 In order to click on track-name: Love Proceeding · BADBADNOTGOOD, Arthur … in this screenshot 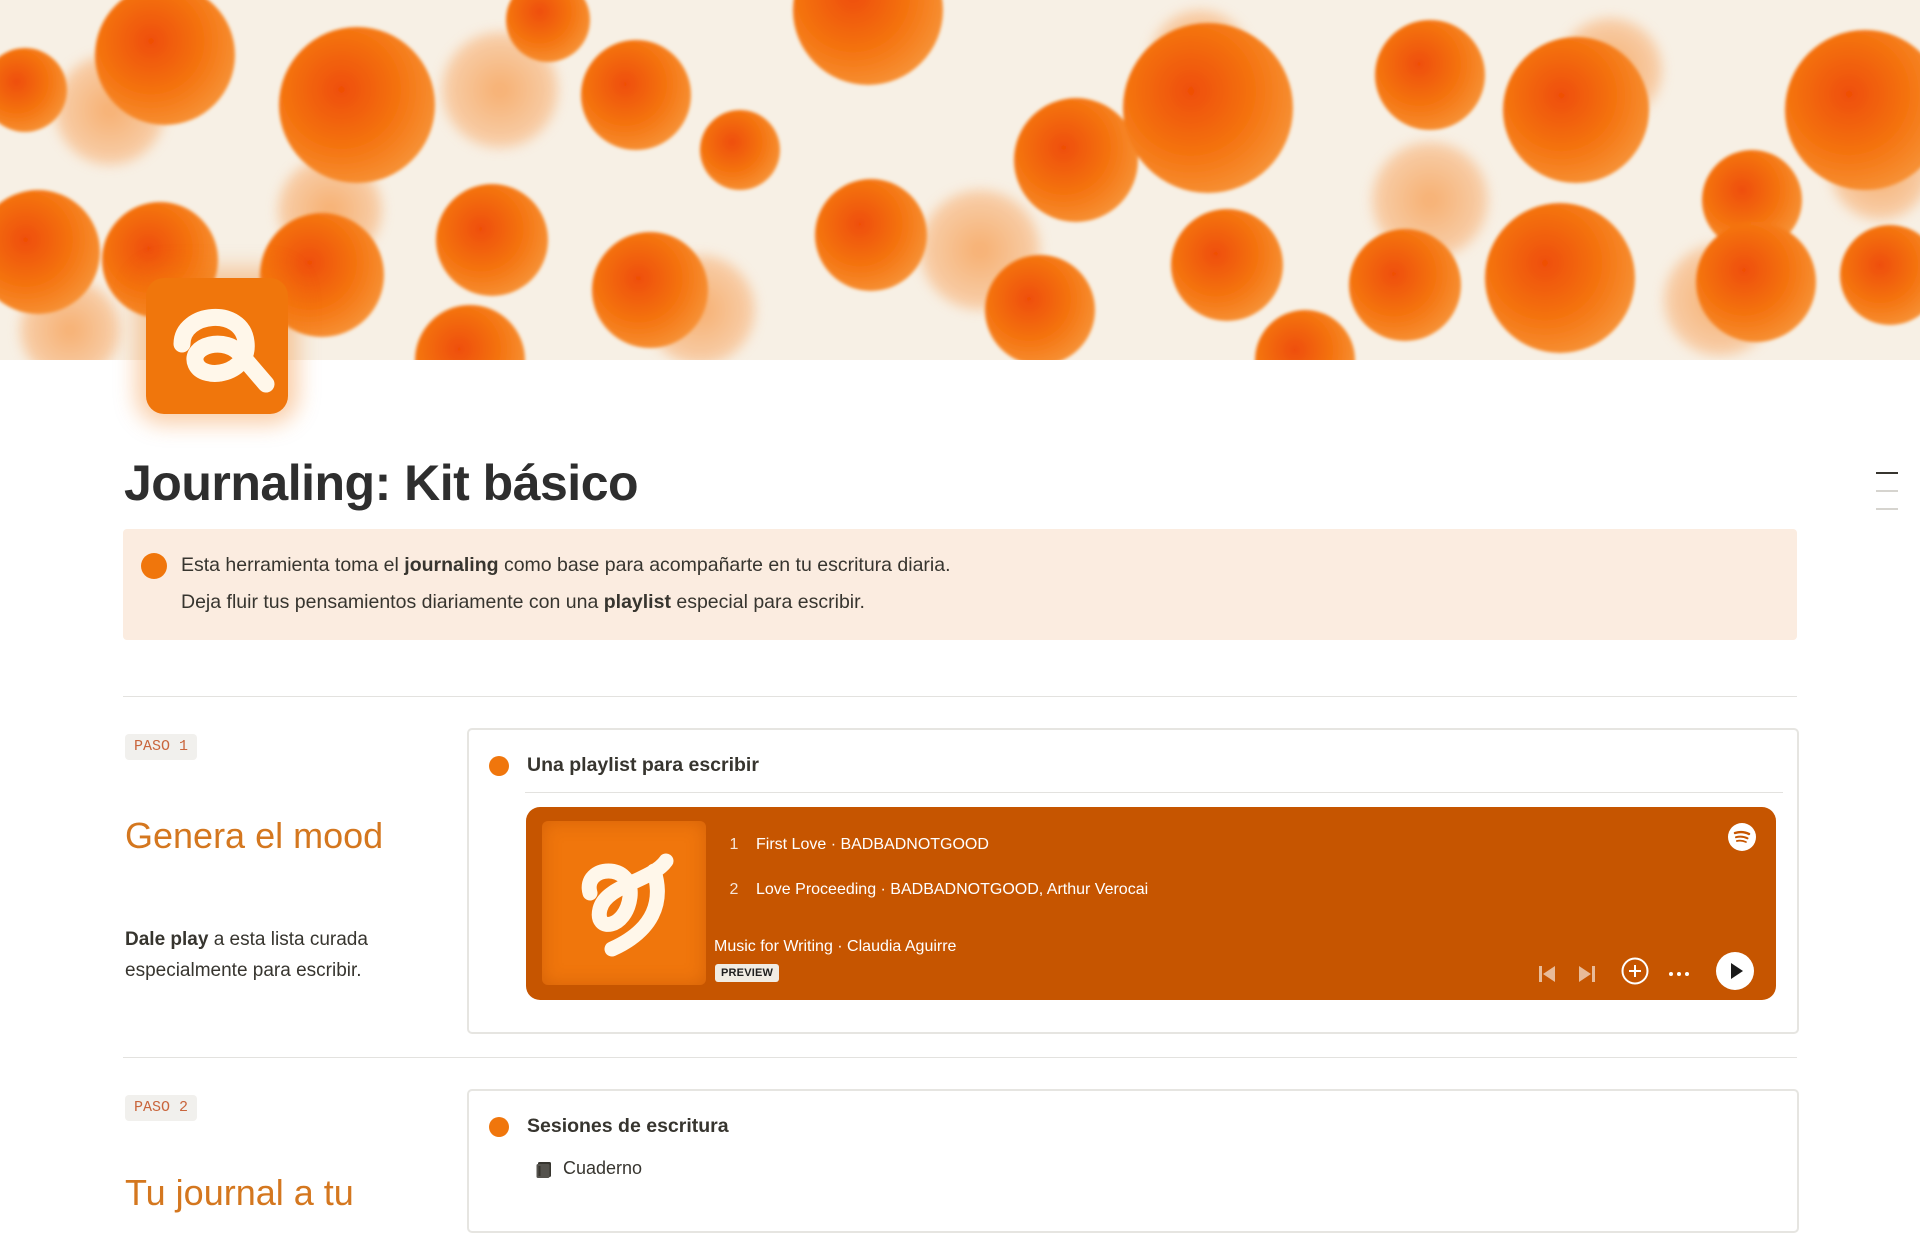, I will do `click(952, 889)`.